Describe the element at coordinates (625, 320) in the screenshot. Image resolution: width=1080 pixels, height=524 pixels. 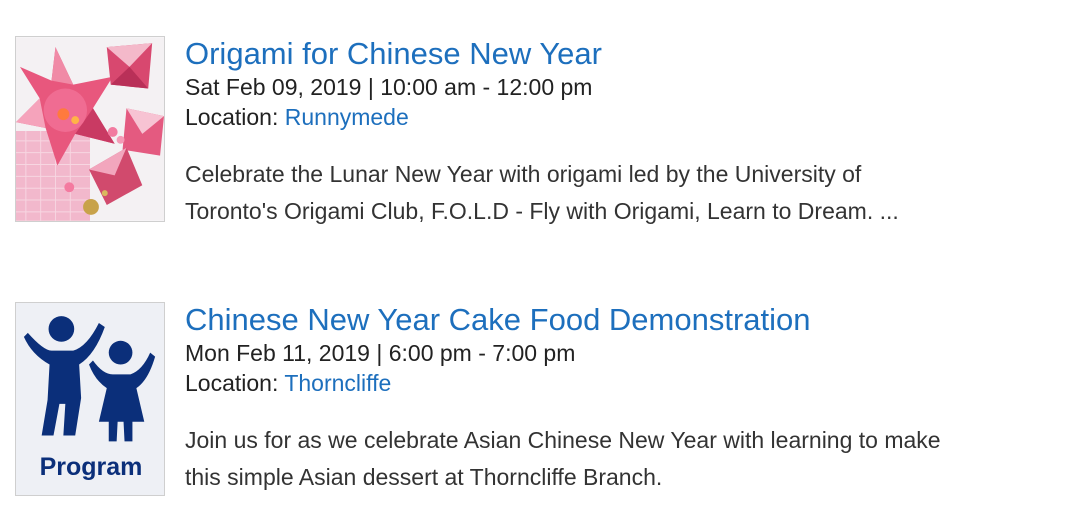
I see `event-title-link: Chinese New Year Cake Food Demonstration` at that location.